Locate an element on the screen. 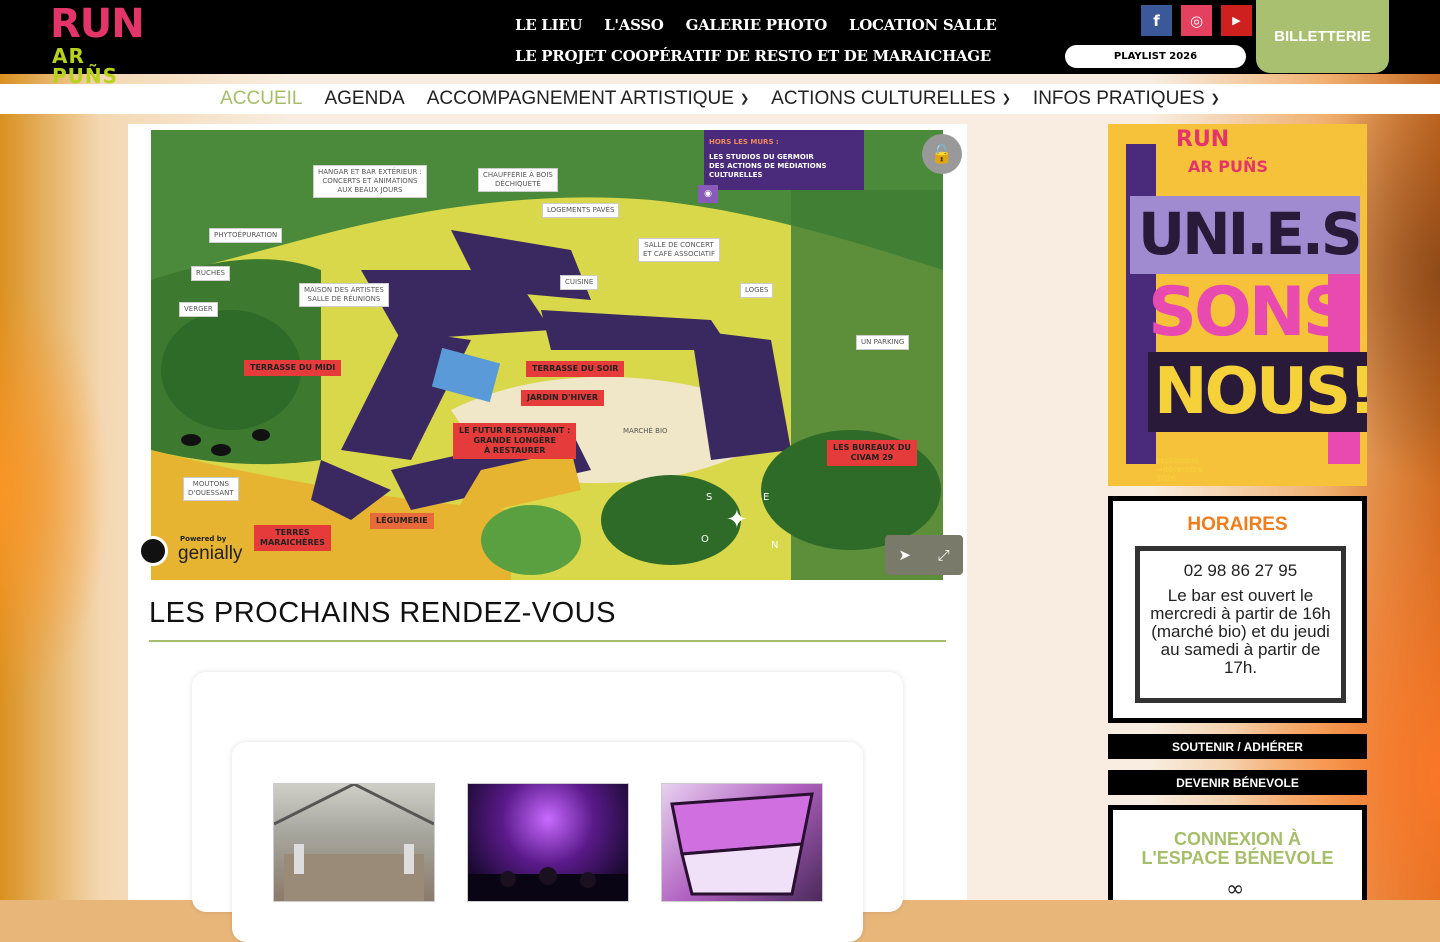  youtube-glyph: ▶ is located at coordinates (1236, 20).